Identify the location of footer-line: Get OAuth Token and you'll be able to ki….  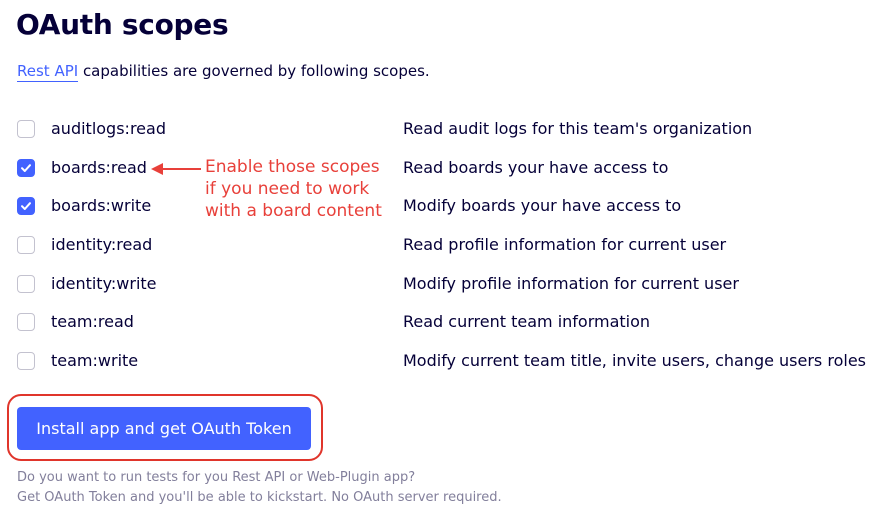
(259, 497).